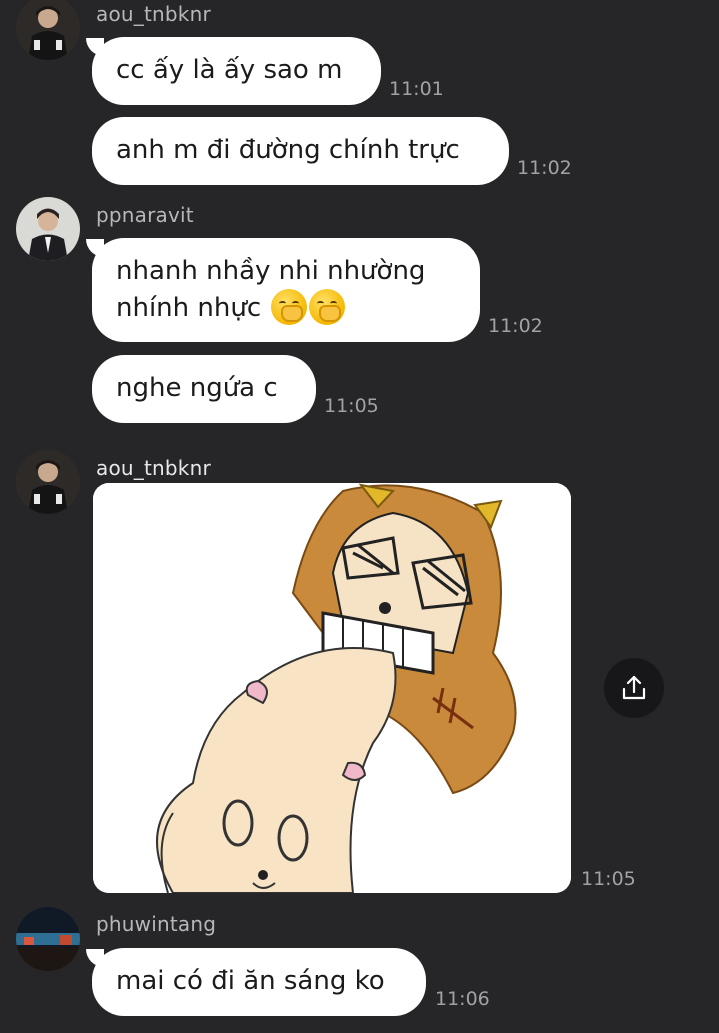  What do you see at coordinates (156, 924) in the screenshot?
I see `sender-name: phuwintang` at bounding box center [156, 924].